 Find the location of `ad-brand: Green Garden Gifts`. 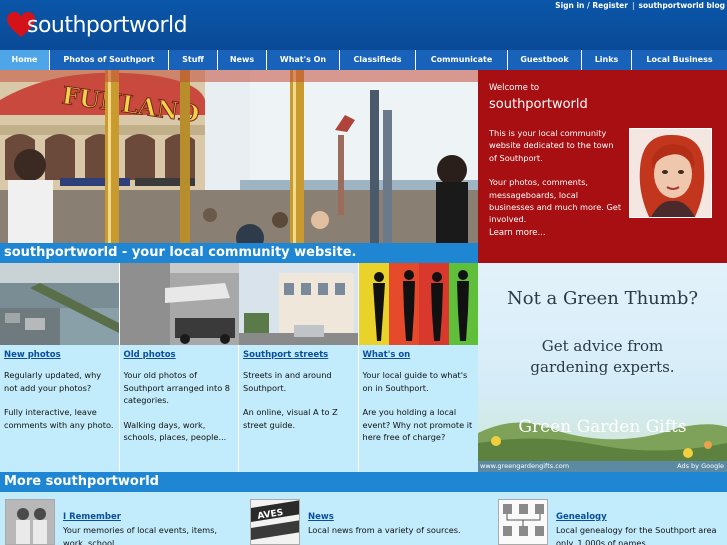

ad-brand: Green Garden Gifts is located at coordinates (602, 427).